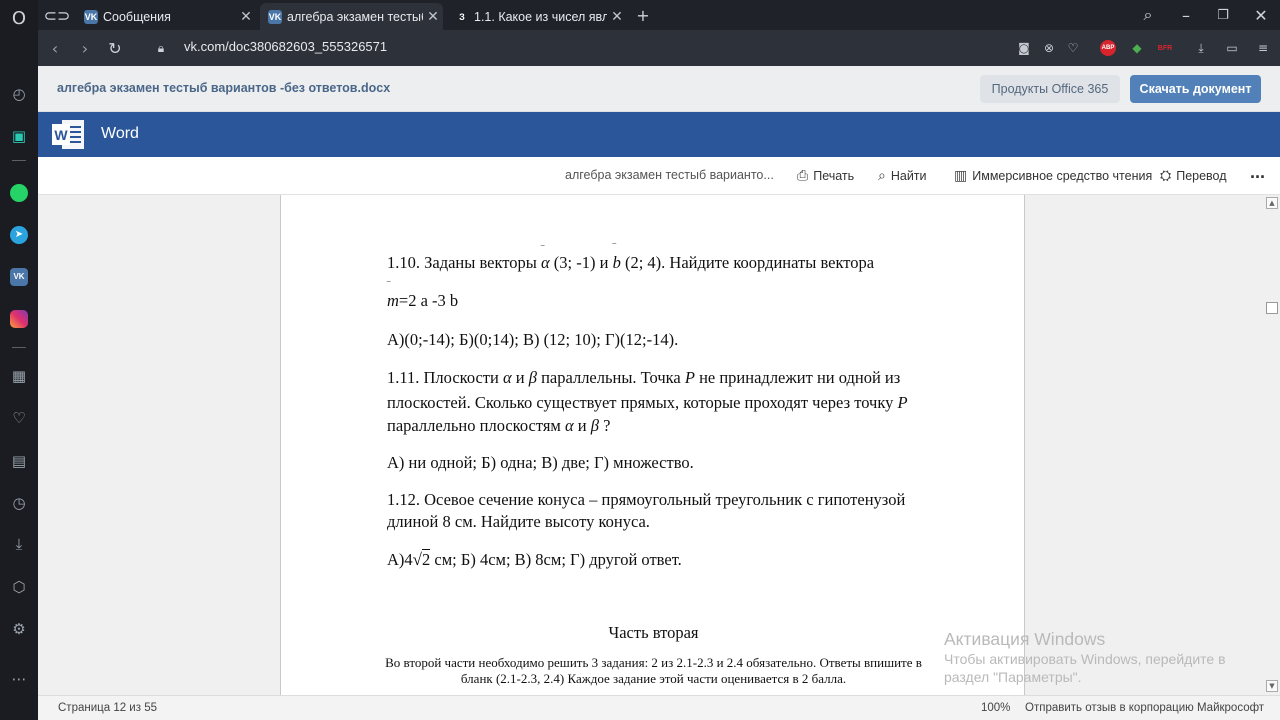  I want to click on activation-line1: Чтобы активировать Windows, перейдите в, so click(1085, 659).